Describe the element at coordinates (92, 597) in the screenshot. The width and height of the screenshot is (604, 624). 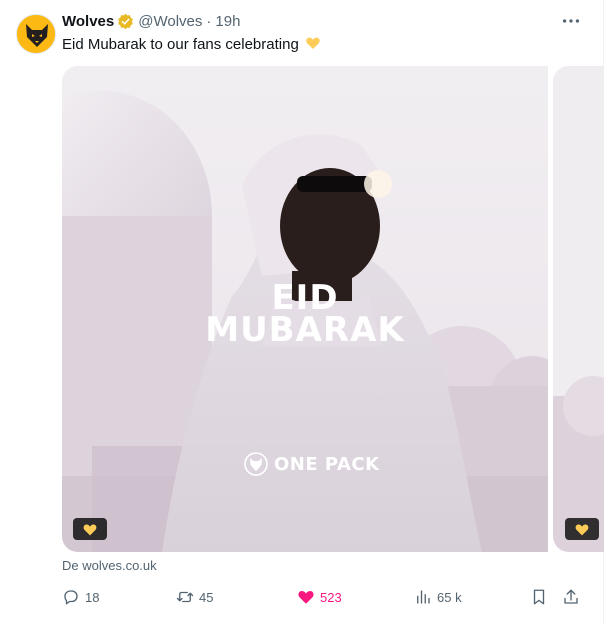
I see `reply-count: 18` at that location.